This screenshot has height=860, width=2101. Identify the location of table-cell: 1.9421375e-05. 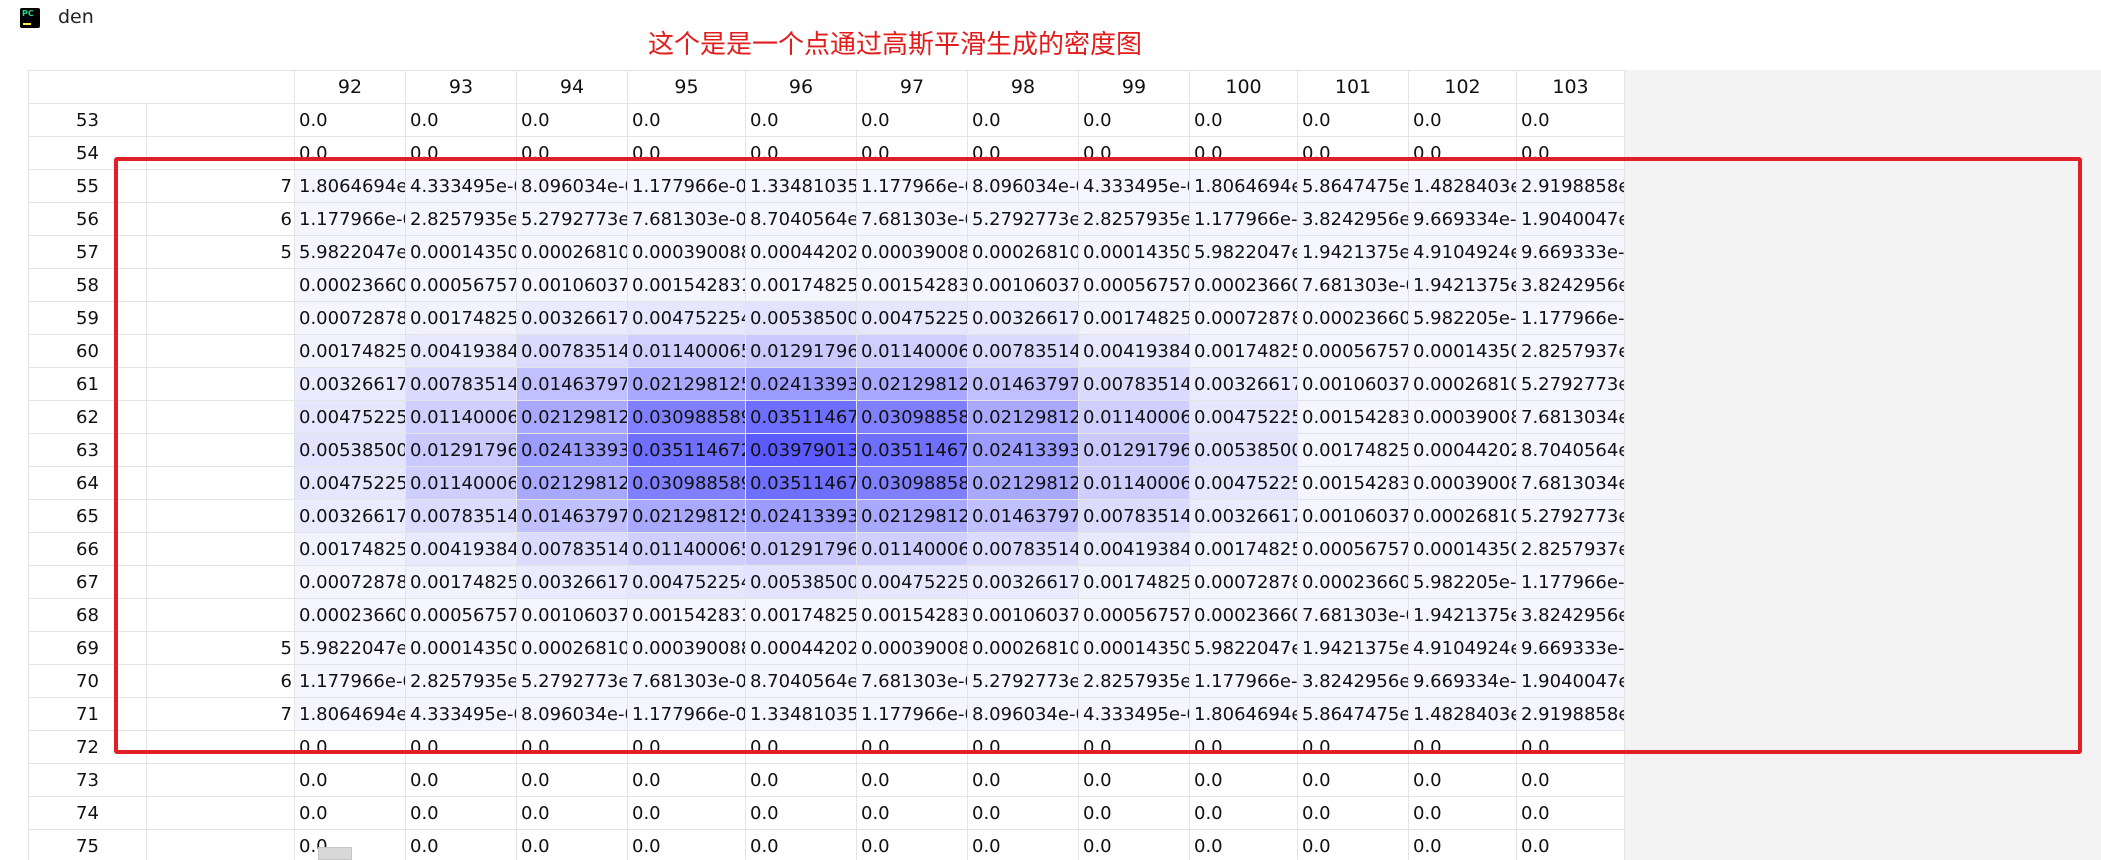
(1462, 615).